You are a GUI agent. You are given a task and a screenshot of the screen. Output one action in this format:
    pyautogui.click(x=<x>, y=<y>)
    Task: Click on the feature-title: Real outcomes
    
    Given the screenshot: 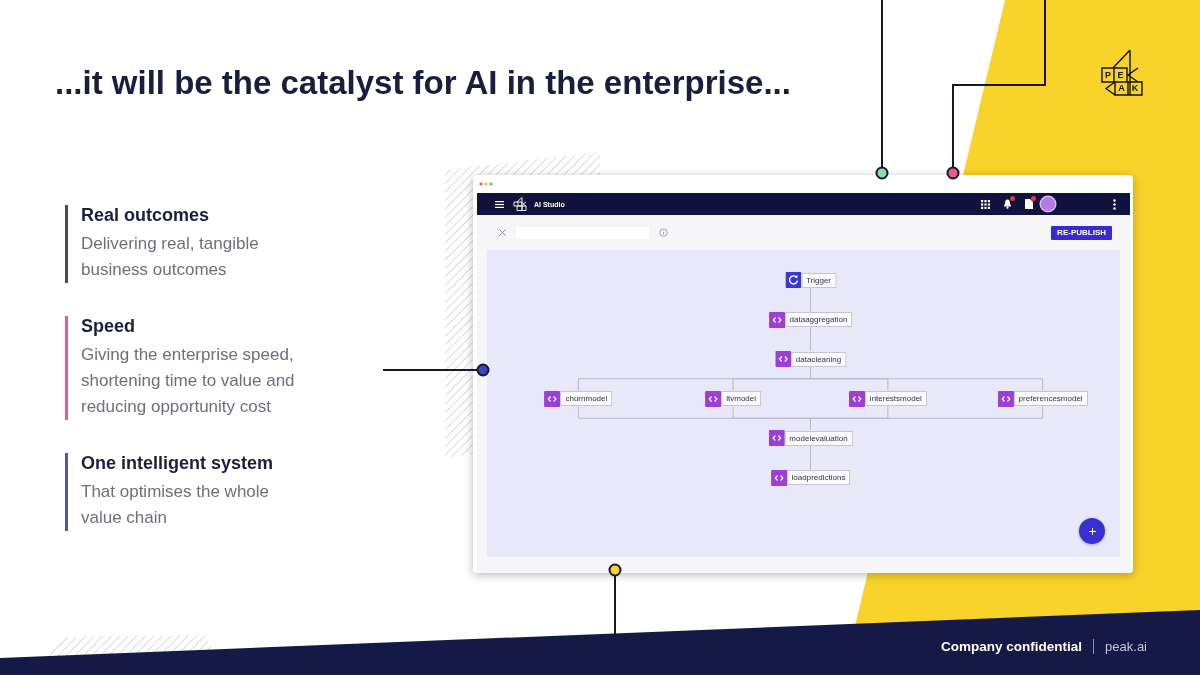 What is the action you would take?
    pyautogui.click(x=146, y=215)
    